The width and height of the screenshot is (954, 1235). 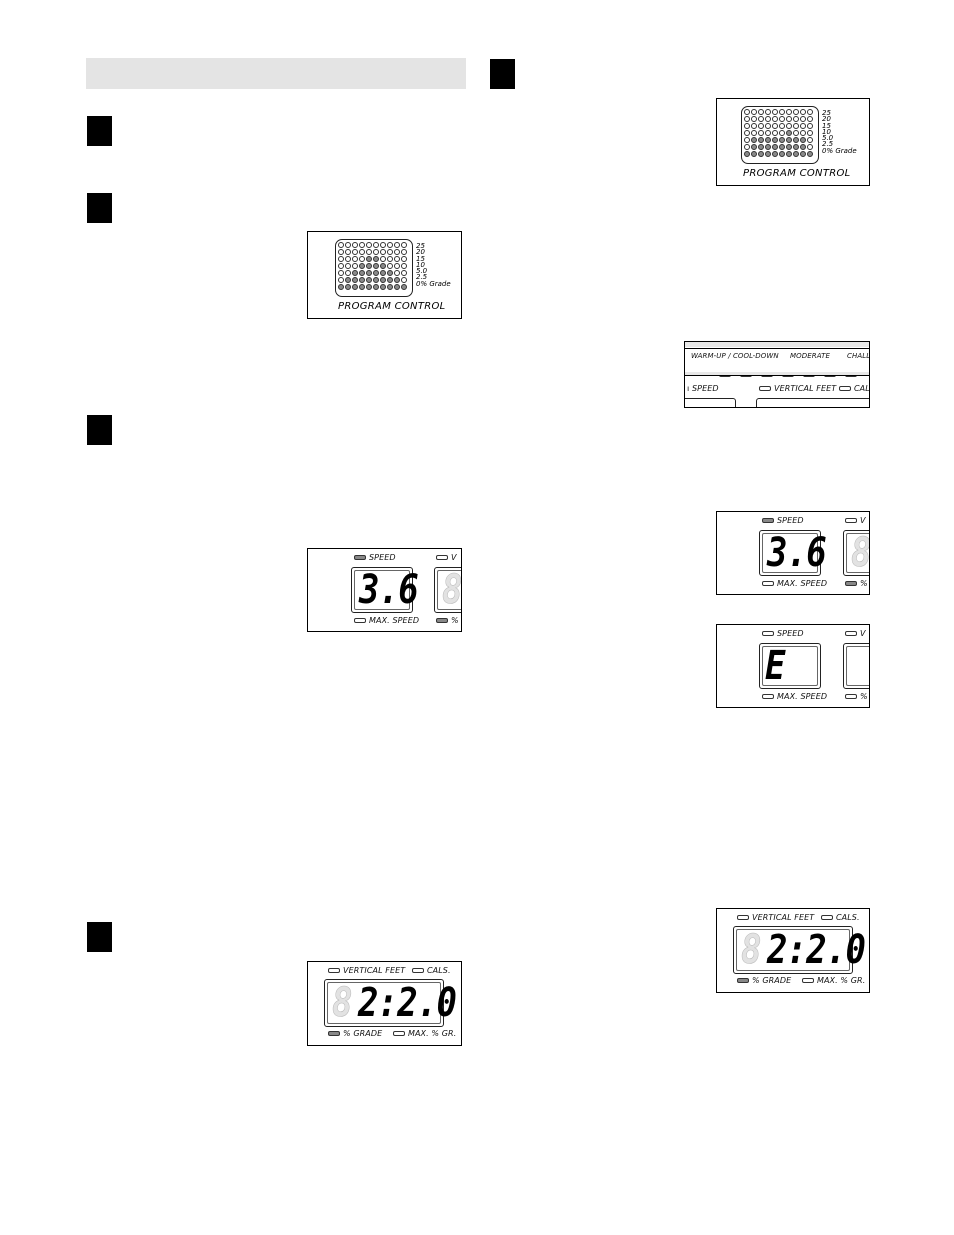 I want to click on vertical-feet-label-row: VERTICAL FEET, so click(x=797, y=388).